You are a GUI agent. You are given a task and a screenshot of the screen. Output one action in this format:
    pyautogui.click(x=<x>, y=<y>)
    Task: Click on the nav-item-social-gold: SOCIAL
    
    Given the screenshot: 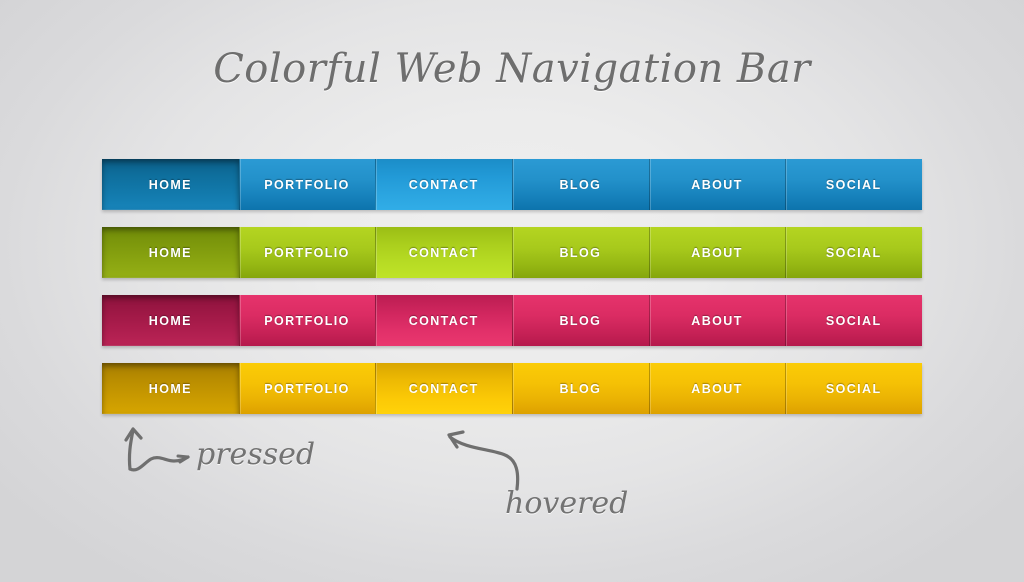 What is the action you would take?
    pyautogui.click(x=854, y=388)
    